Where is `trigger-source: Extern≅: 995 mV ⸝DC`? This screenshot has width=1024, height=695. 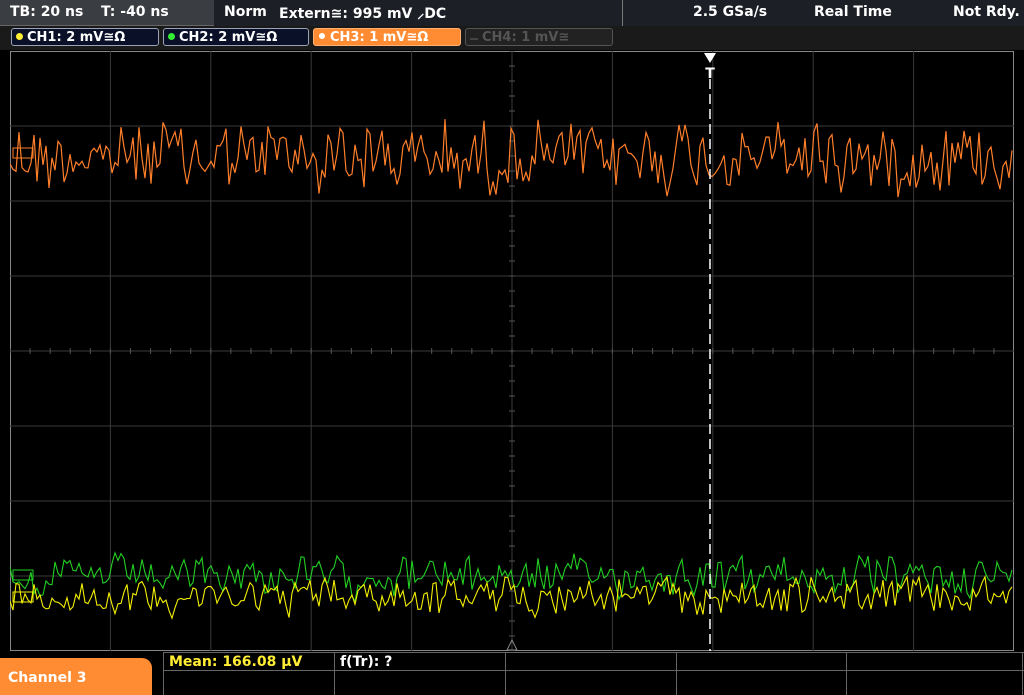
trigger-source: Extern≅: 995 mV ⸝DC is located at coordinates (362, 13).